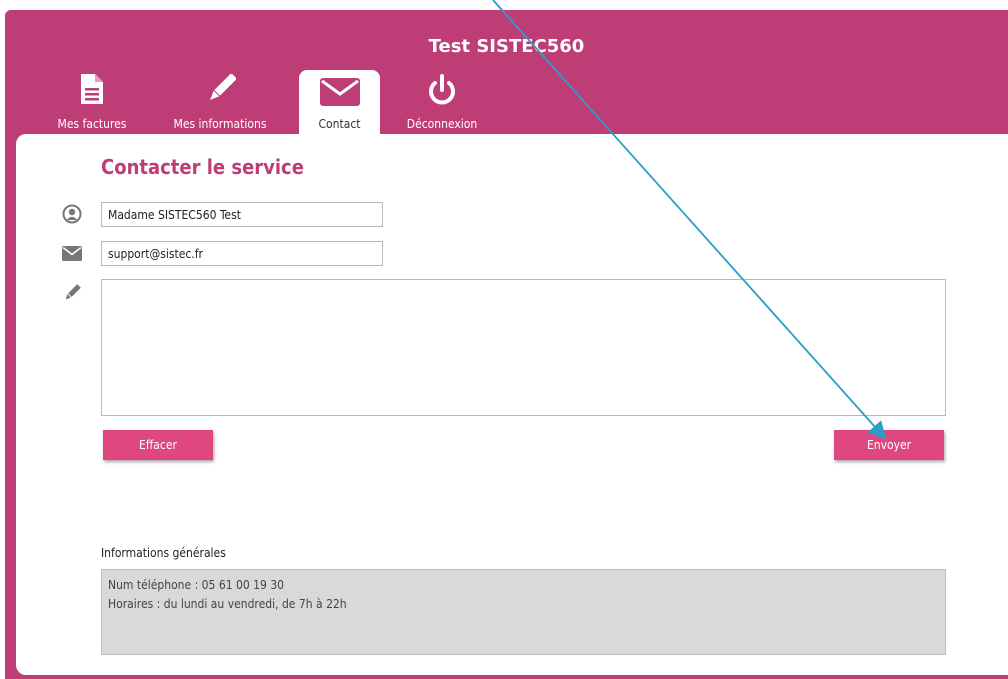 The height and width of the screenshot is (679, 1008). I want to click on document-icon, so click(92, 89).